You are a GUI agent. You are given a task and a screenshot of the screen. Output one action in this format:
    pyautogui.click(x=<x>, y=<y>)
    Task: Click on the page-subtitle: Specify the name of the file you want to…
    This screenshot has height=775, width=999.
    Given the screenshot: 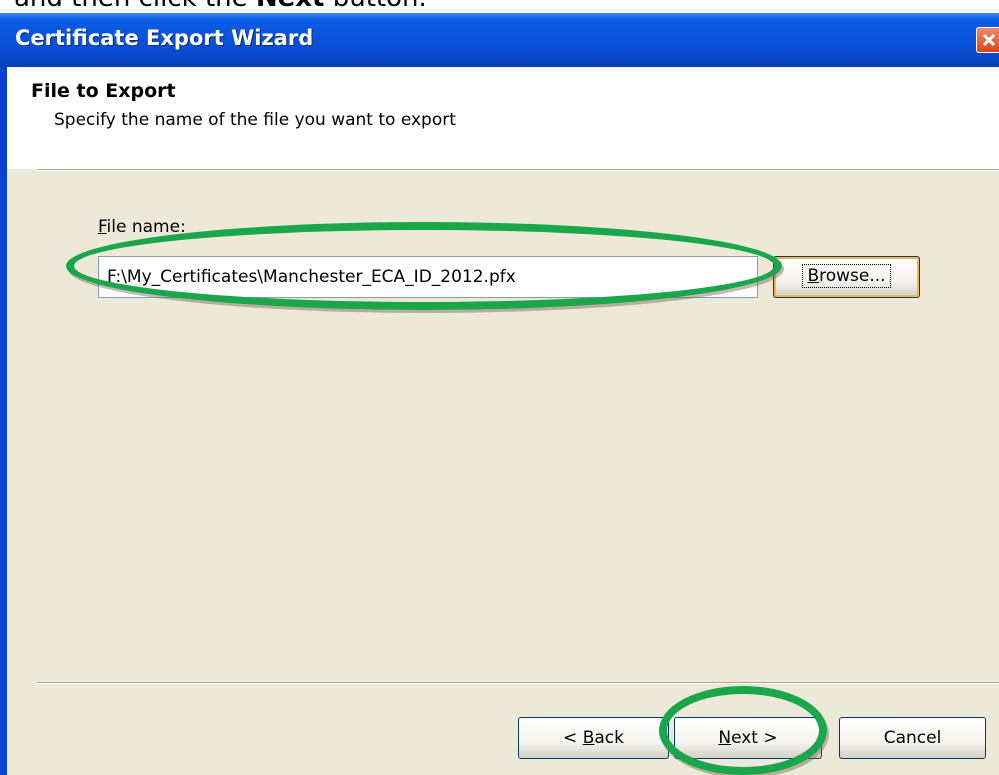 What is the action you would take?
    pyautogui.click(x=255, y=120)
    